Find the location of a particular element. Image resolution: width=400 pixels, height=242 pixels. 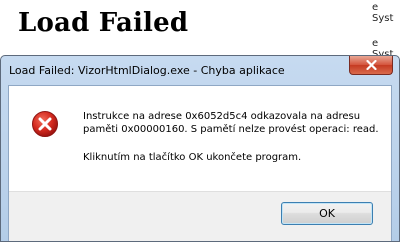

background-side-text: e Syst is located at coordinates (383, 13).